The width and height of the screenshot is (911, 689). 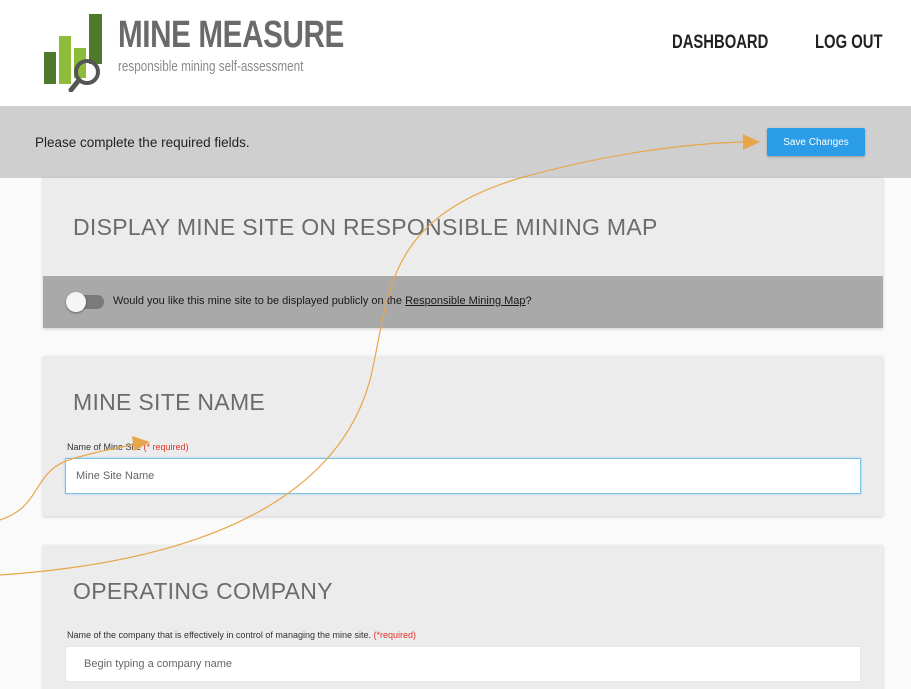 I want to click on bar-chart-magnifier-icon, so click(x=73, y=53).